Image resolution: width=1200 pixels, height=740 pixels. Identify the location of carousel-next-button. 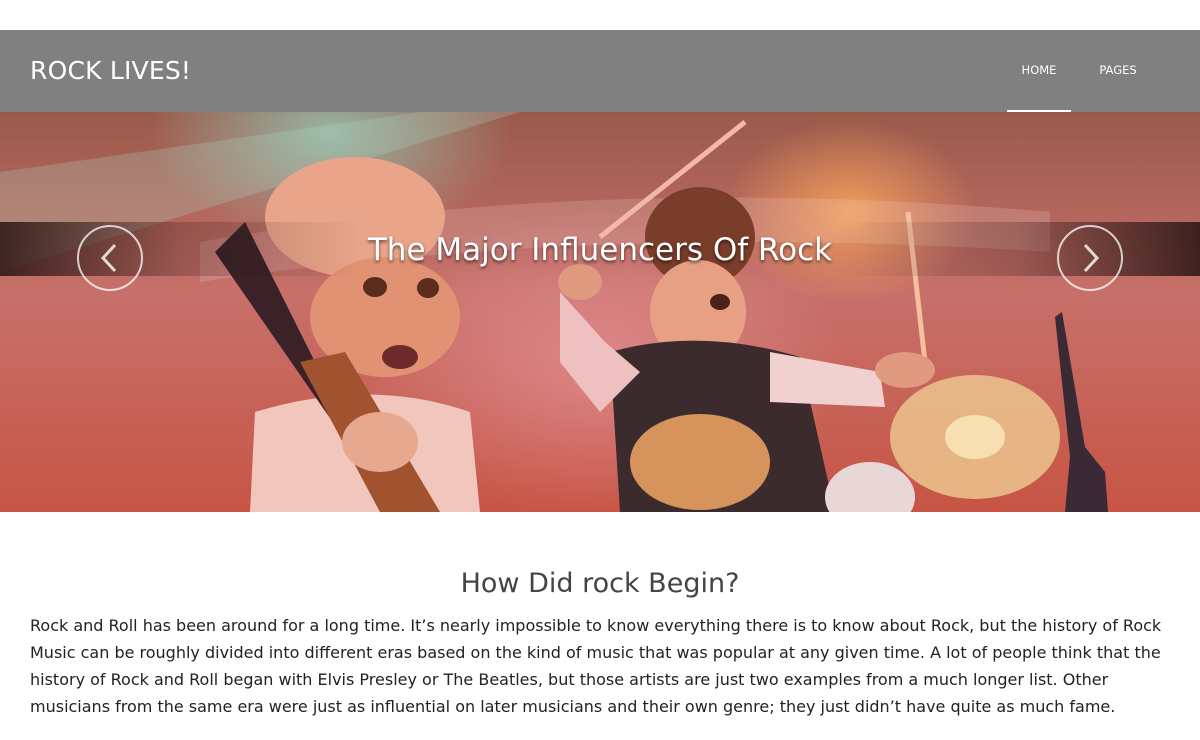
(1090, 258).